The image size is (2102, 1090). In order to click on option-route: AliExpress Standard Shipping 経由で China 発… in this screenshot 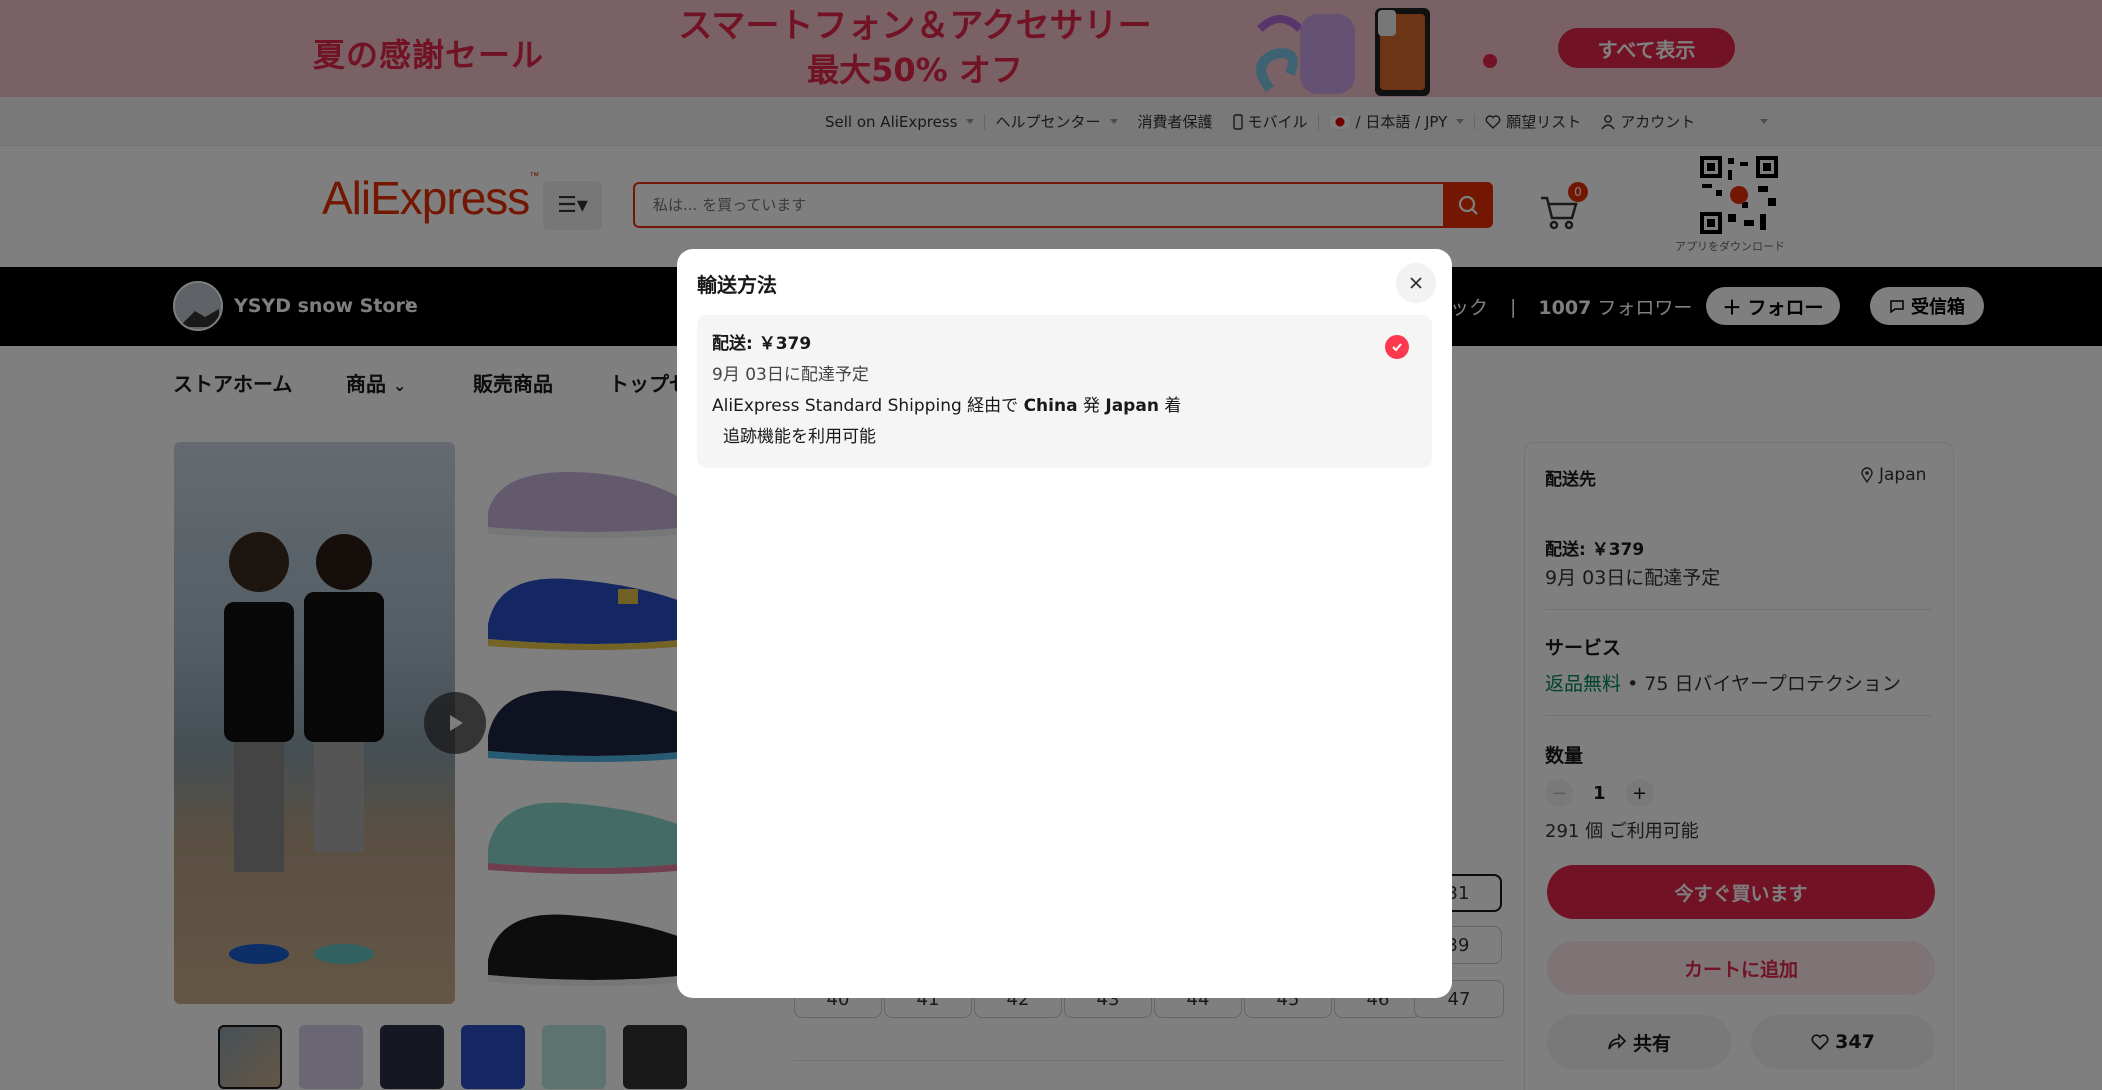, I will do `click(946, 403)`.